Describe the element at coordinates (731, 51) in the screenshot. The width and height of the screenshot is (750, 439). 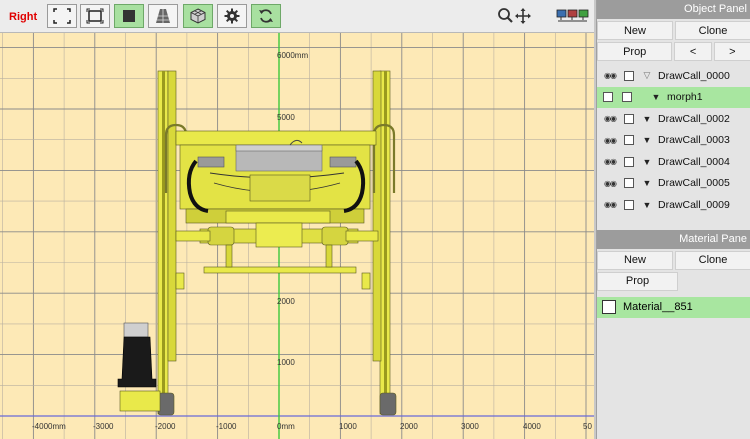
I see `next-button: >` at that location.